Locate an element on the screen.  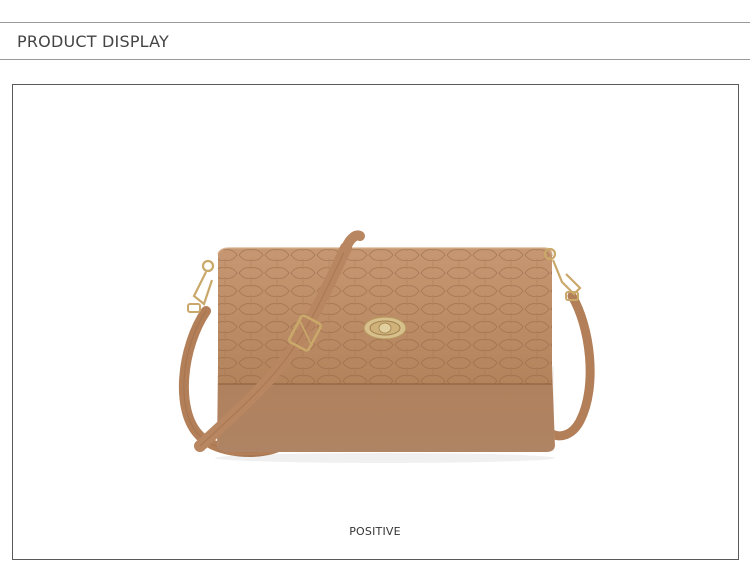
image-caption: POSITIVE is located at coordinates (375, 531).